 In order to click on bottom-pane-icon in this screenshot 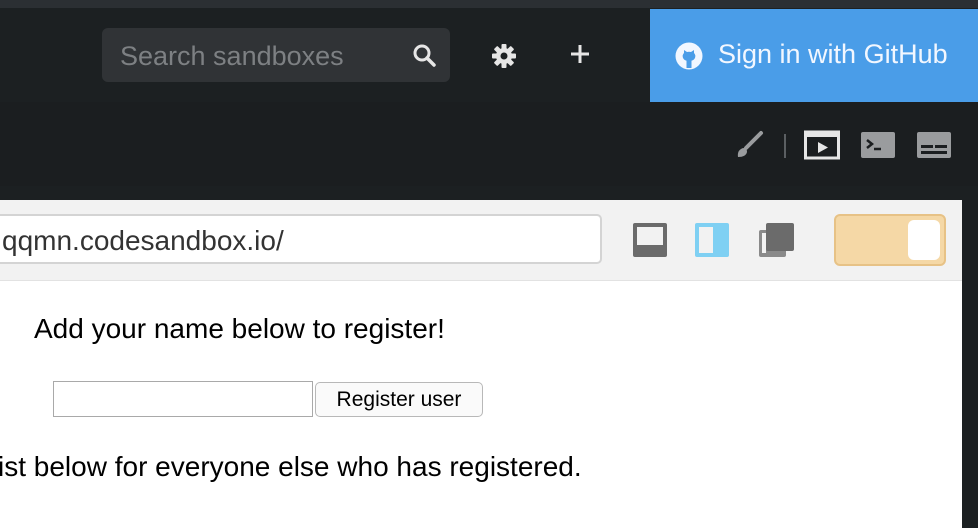, I will do `click(650, 240)`.